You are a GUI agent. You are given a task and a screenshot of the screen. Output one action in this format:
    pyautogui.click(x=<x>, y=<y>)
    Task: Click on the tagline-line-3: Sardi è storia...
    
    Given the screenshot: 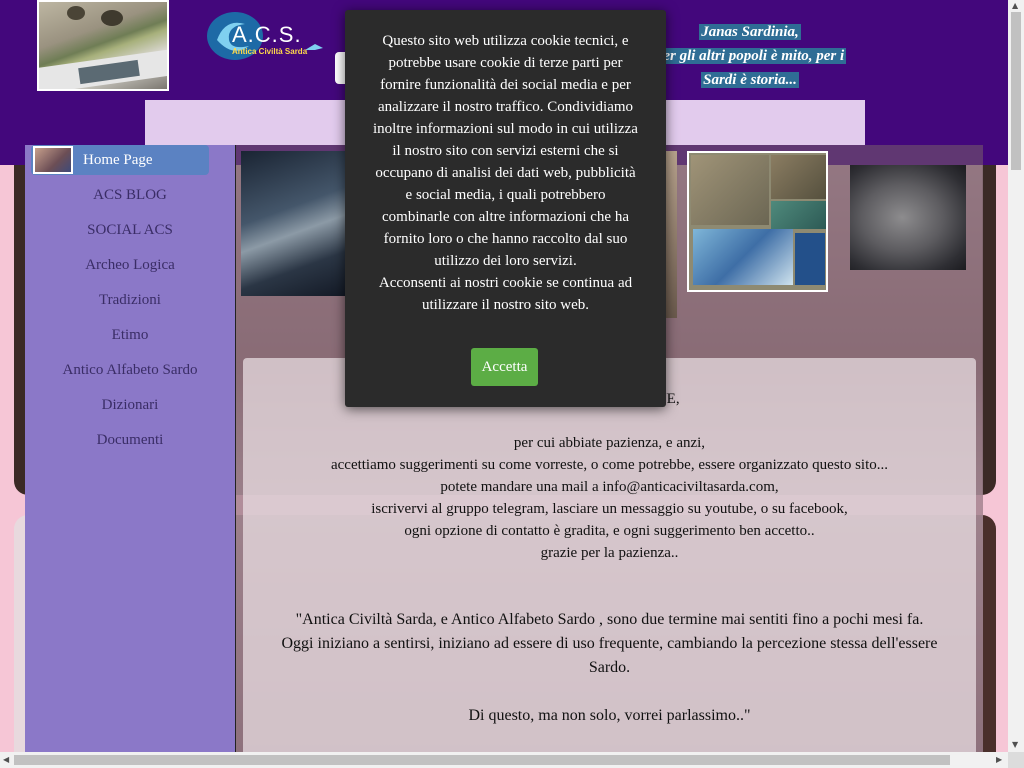 What is the action you would take?
    pyautogui.click(x=750, y=80)
    